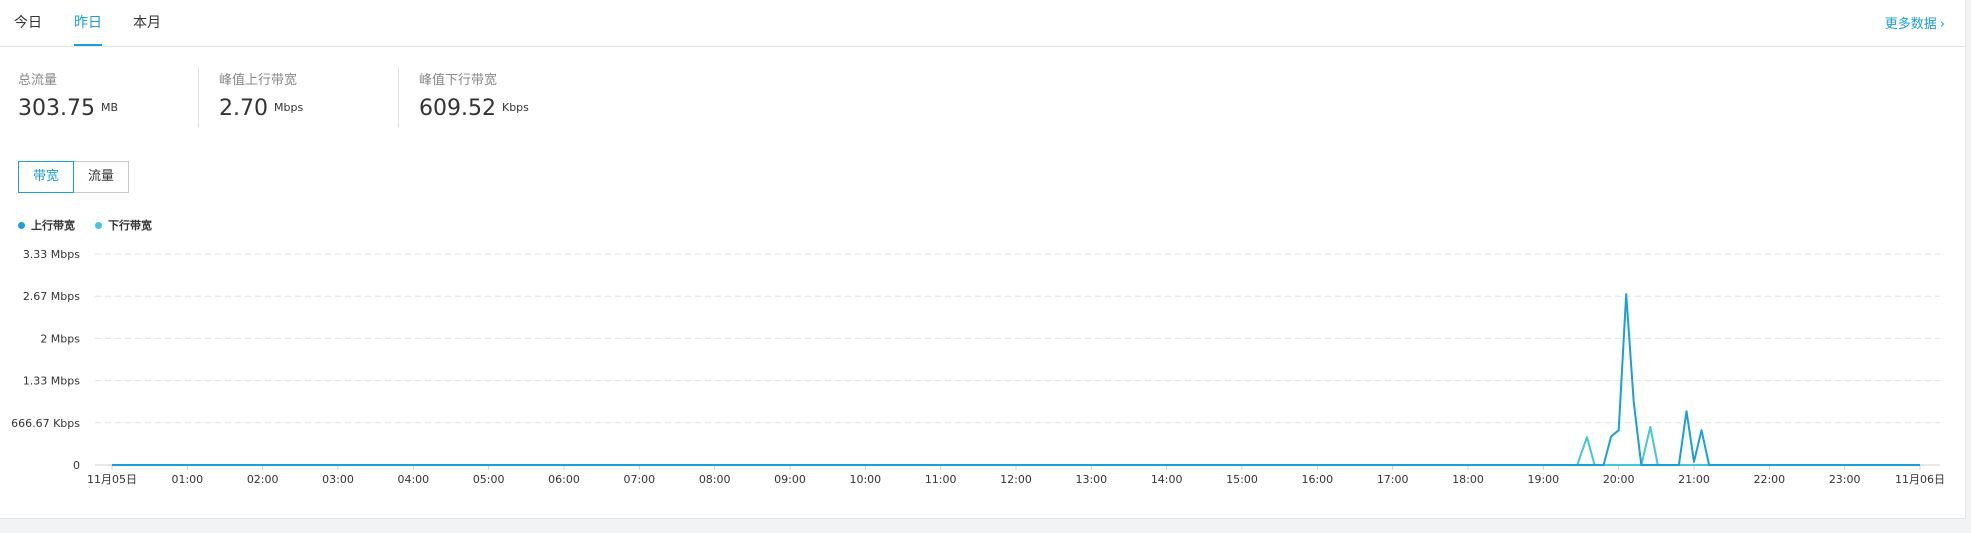 The image size is (1971, 533). I want to click on x-tick-label: 11:00, so click(941, 479).